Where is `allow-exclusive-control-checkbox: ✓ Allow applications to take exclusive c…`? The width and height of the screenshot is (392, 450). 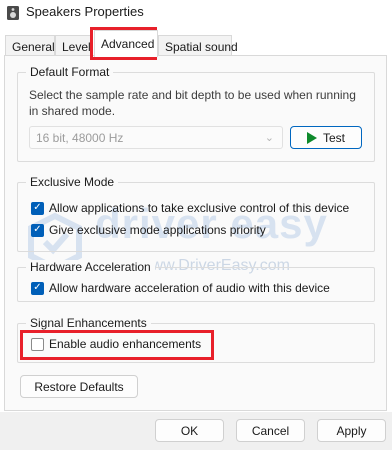 allow-exclusive-control-checkbox: ✓ Allow applications to take exclusive c… is located at coordinates (190, 208).